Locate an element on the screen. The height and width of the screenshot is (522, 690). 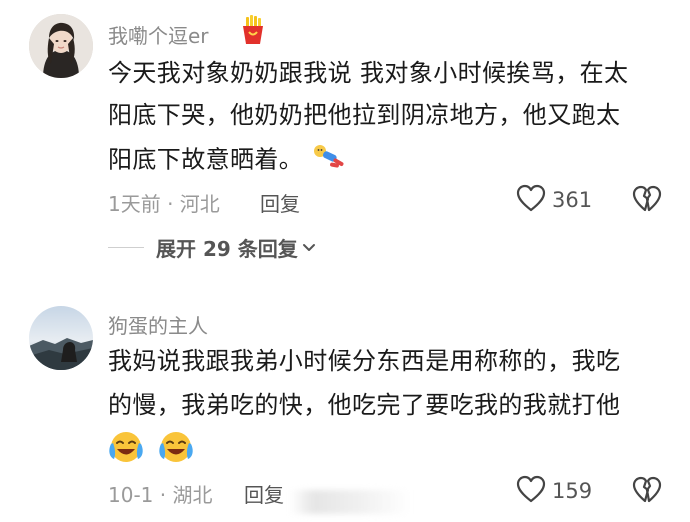
comment-meta: 1天前 · 河北 is located at coordinates (164, 204).